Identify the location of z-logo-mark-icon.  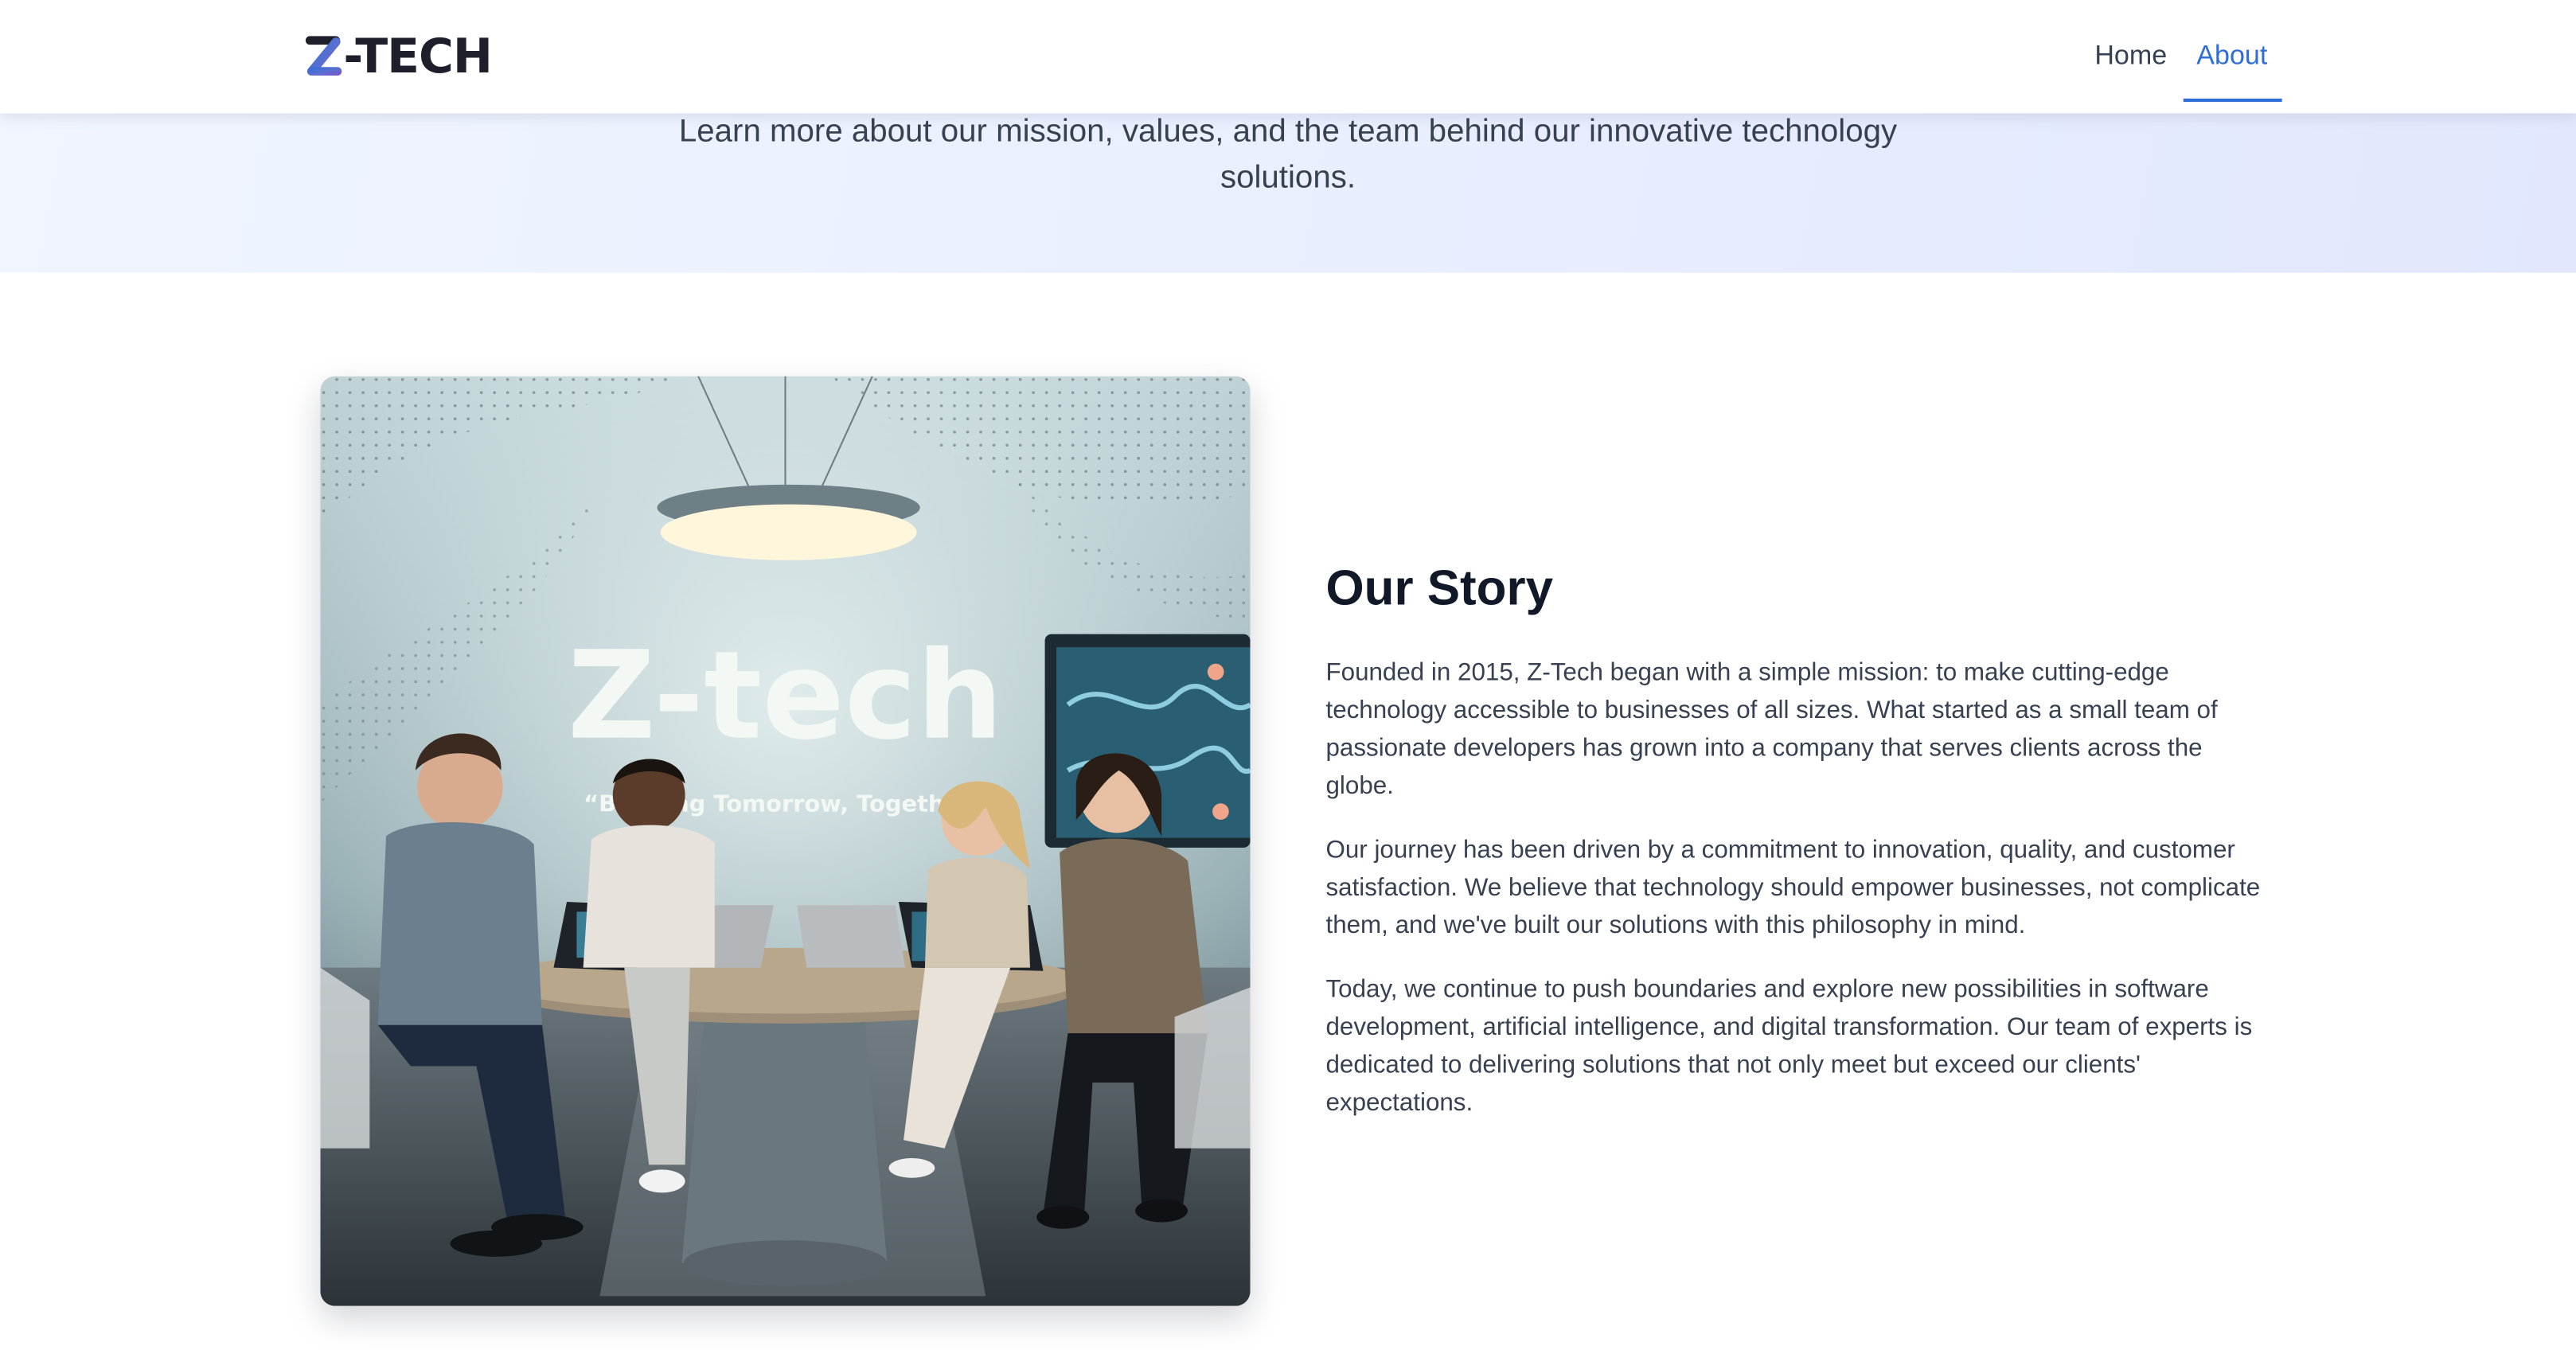
(323, 56).